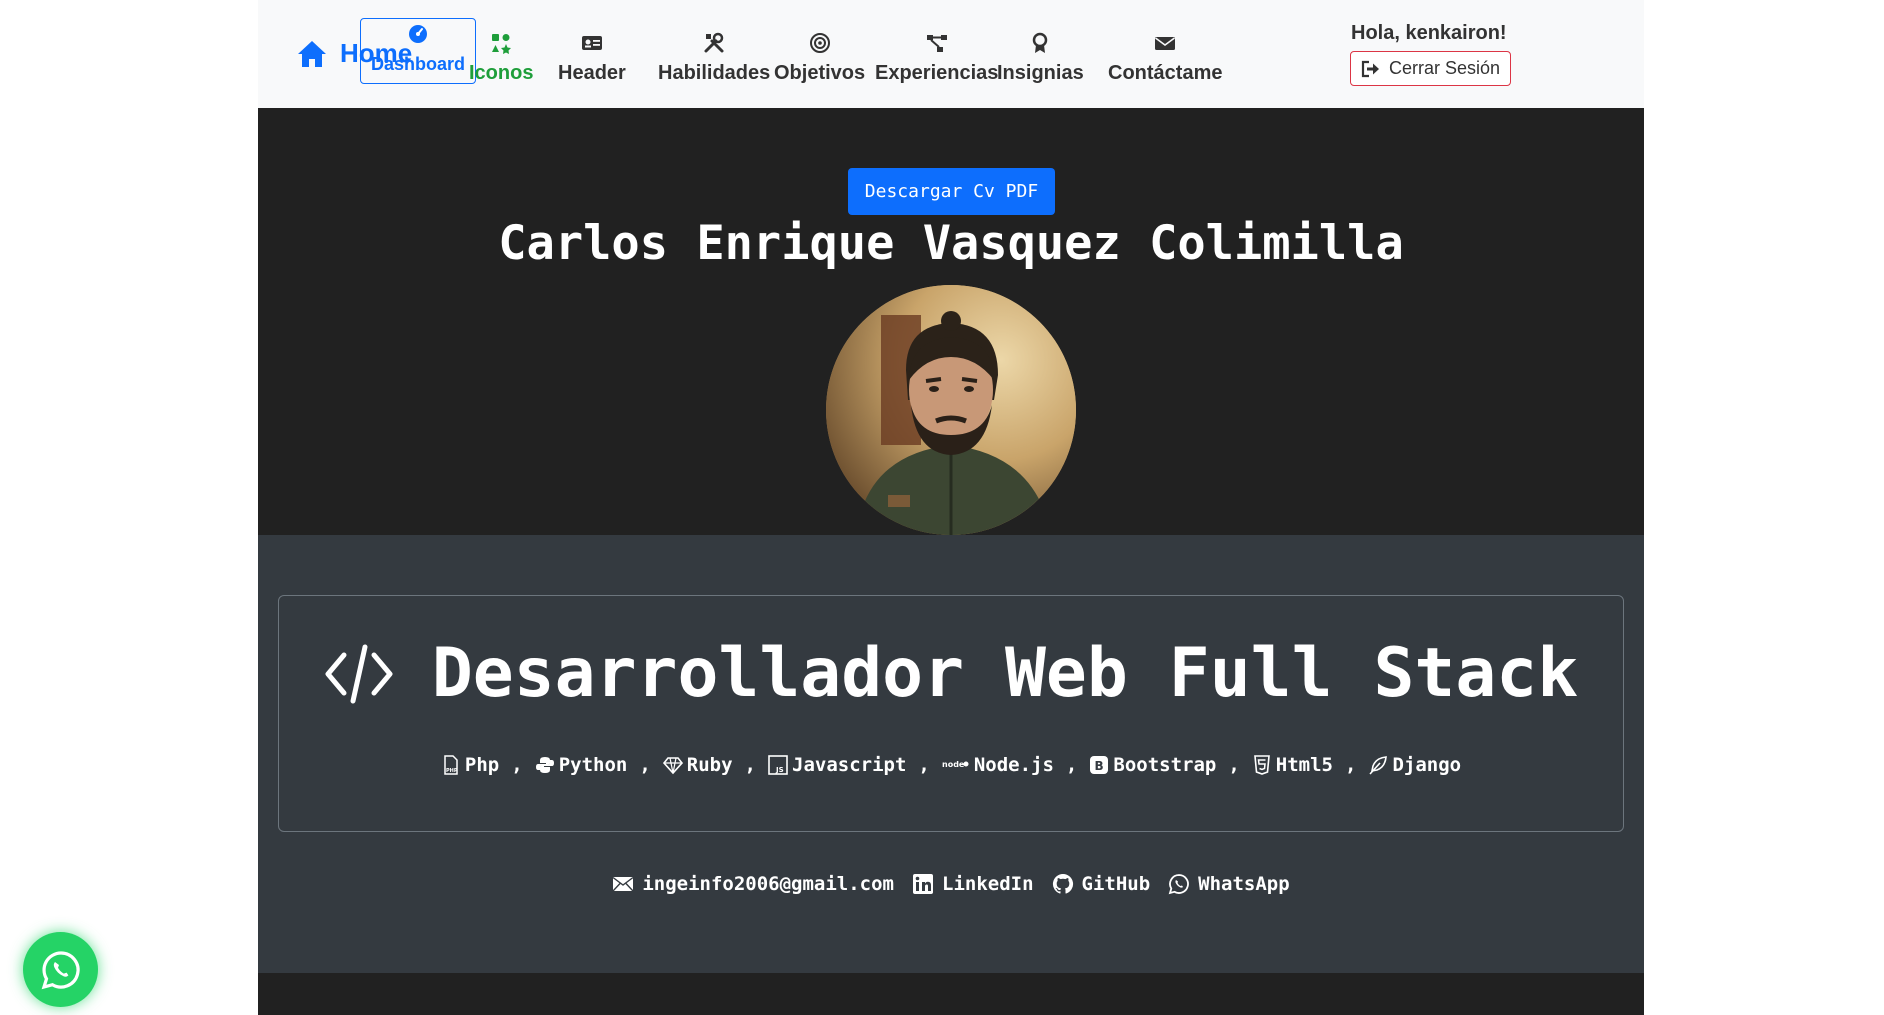 The width and height of the screenshot is (1884, 1015). Describe the element at coordinates (849, 765) in the screenshot. I see `skill-javascript-label: Javascript` at that location.